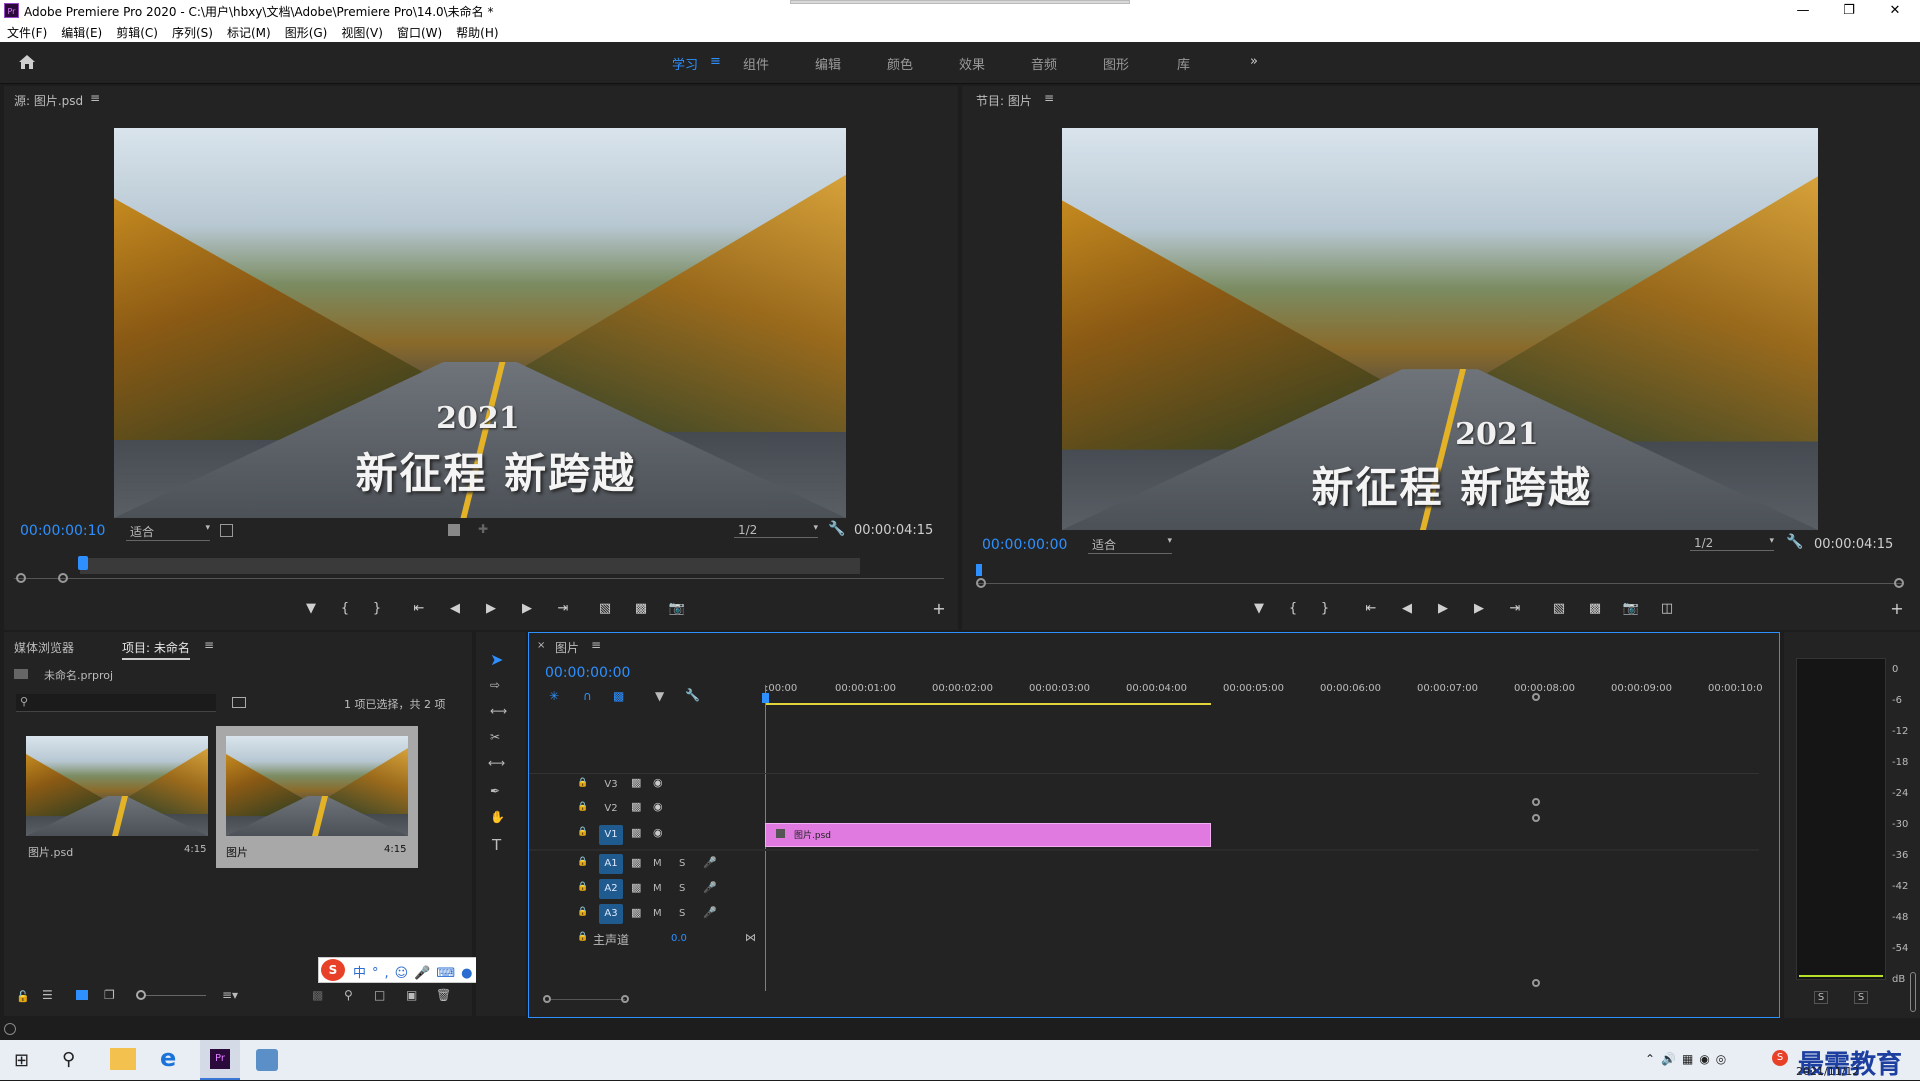  I want to click on menu-file: 文件(F), so click(27, 31).